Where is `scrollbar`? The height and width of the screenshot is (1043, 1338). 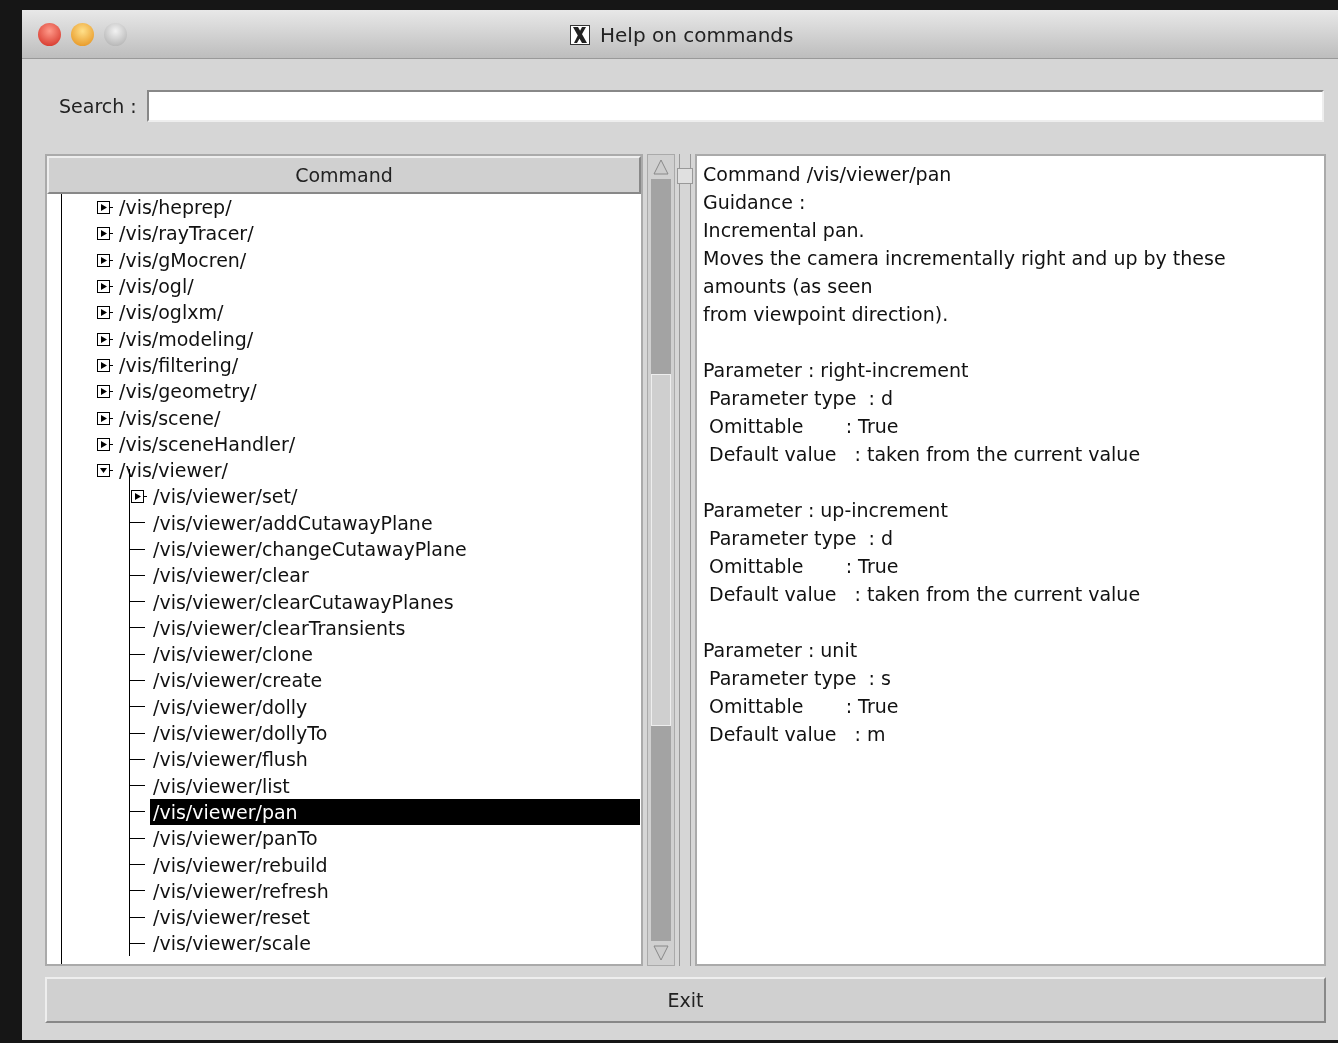 scrollbar is located at coordinates (661, 560).